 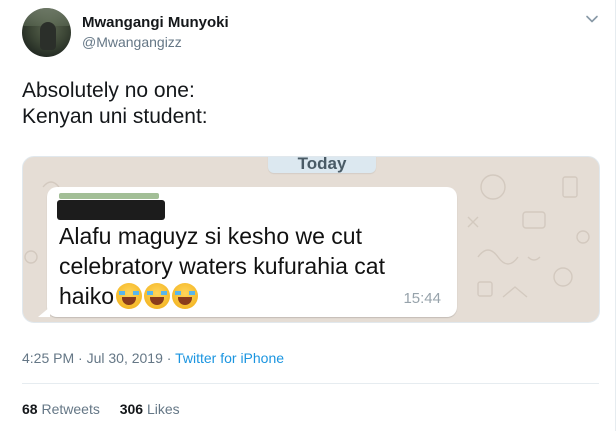 What do you see at coordinates (109, 409) in the screenshot?
I see `tweet-stats: 68 Retweets 306 Likes` at bounding box center [109, 409].